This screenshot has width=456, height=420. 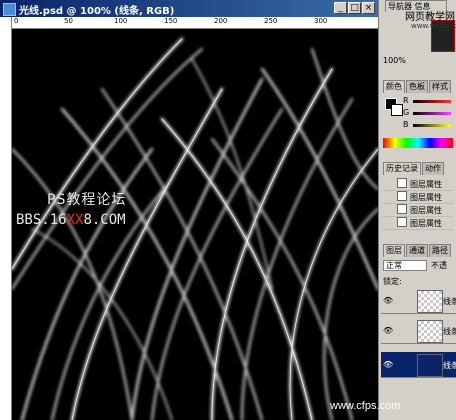 What do you see at coordinates (402, 168) in the screenshot?
I see `tab-history: 历史记录` at bounding box center [402, 168].